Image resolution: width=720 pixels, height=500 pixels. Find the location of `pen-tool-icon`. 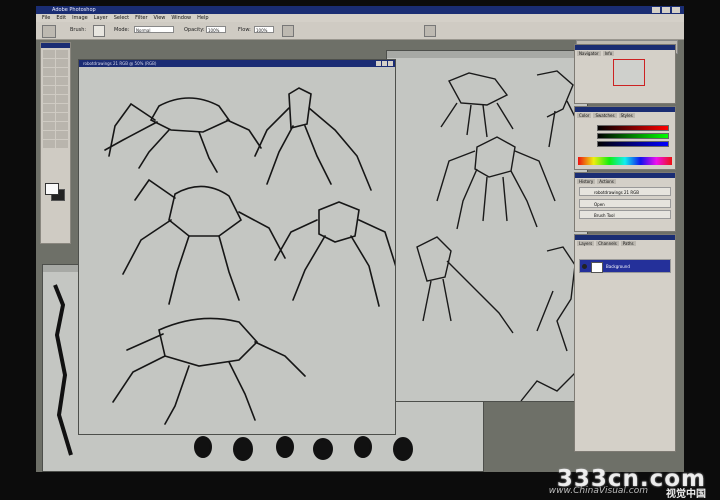

pen-tool-icon is located at coordinates (49, 126).